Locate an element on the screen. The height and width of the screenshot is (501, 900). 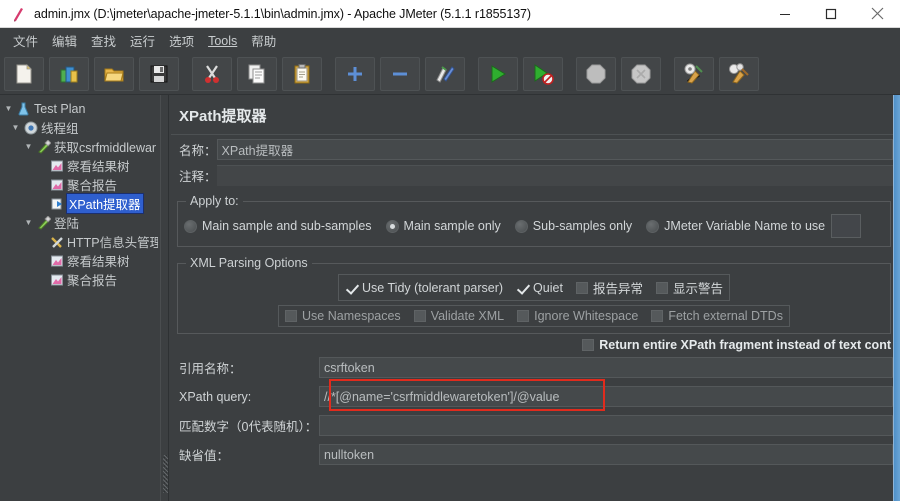
minimize-button is located at coordinates (785, 14).